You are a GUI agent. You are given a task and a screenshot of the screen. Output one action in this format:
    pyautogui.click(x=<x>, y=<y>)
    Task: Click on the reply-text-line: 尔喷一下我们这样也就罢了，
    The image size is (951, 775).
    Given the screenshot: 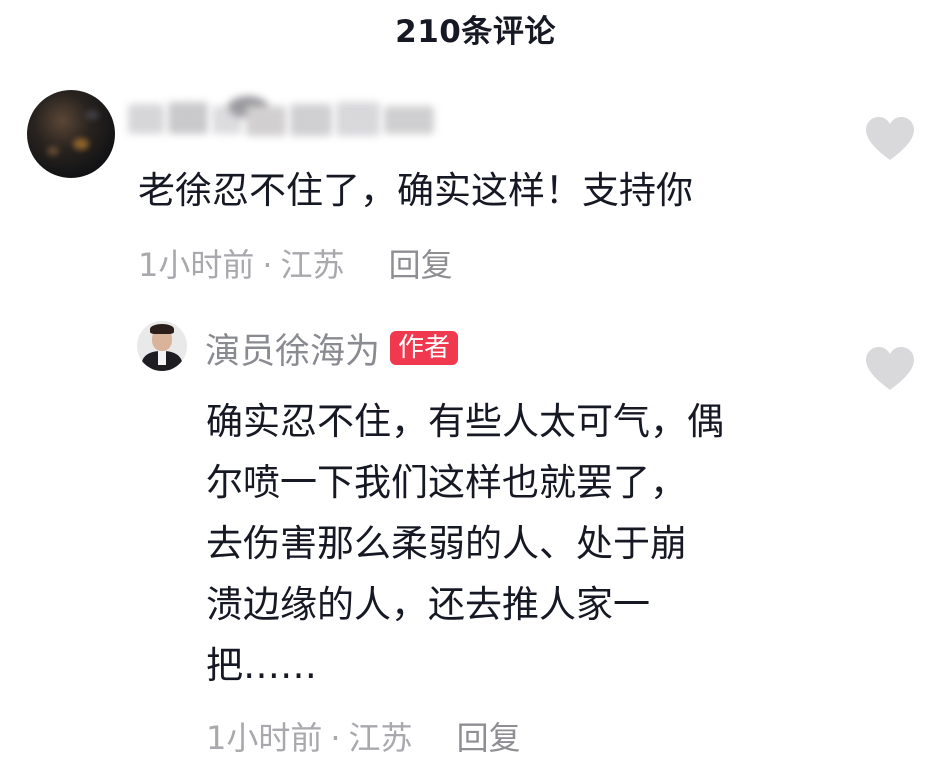 What is the action you would take?
    pyautogui.click(x=446, y=482)
    